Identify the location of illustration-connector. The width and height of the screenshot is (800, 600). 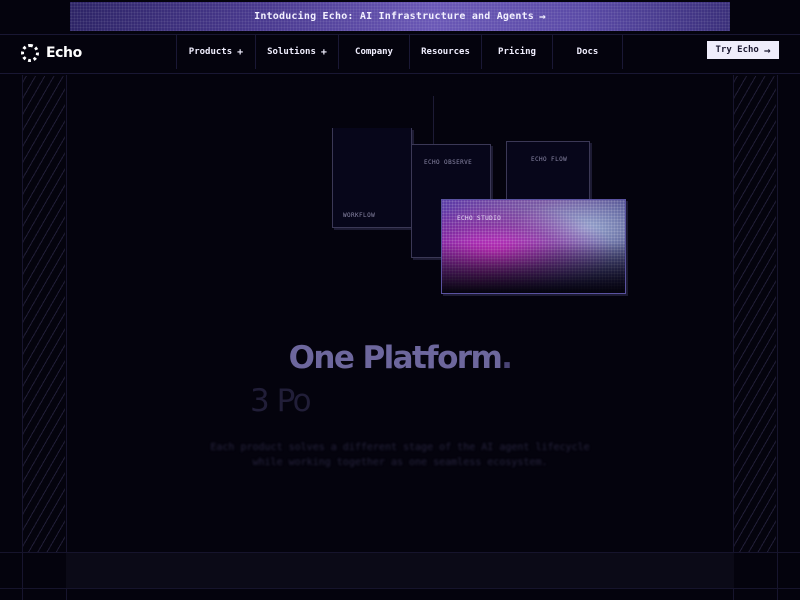
(433, 122).